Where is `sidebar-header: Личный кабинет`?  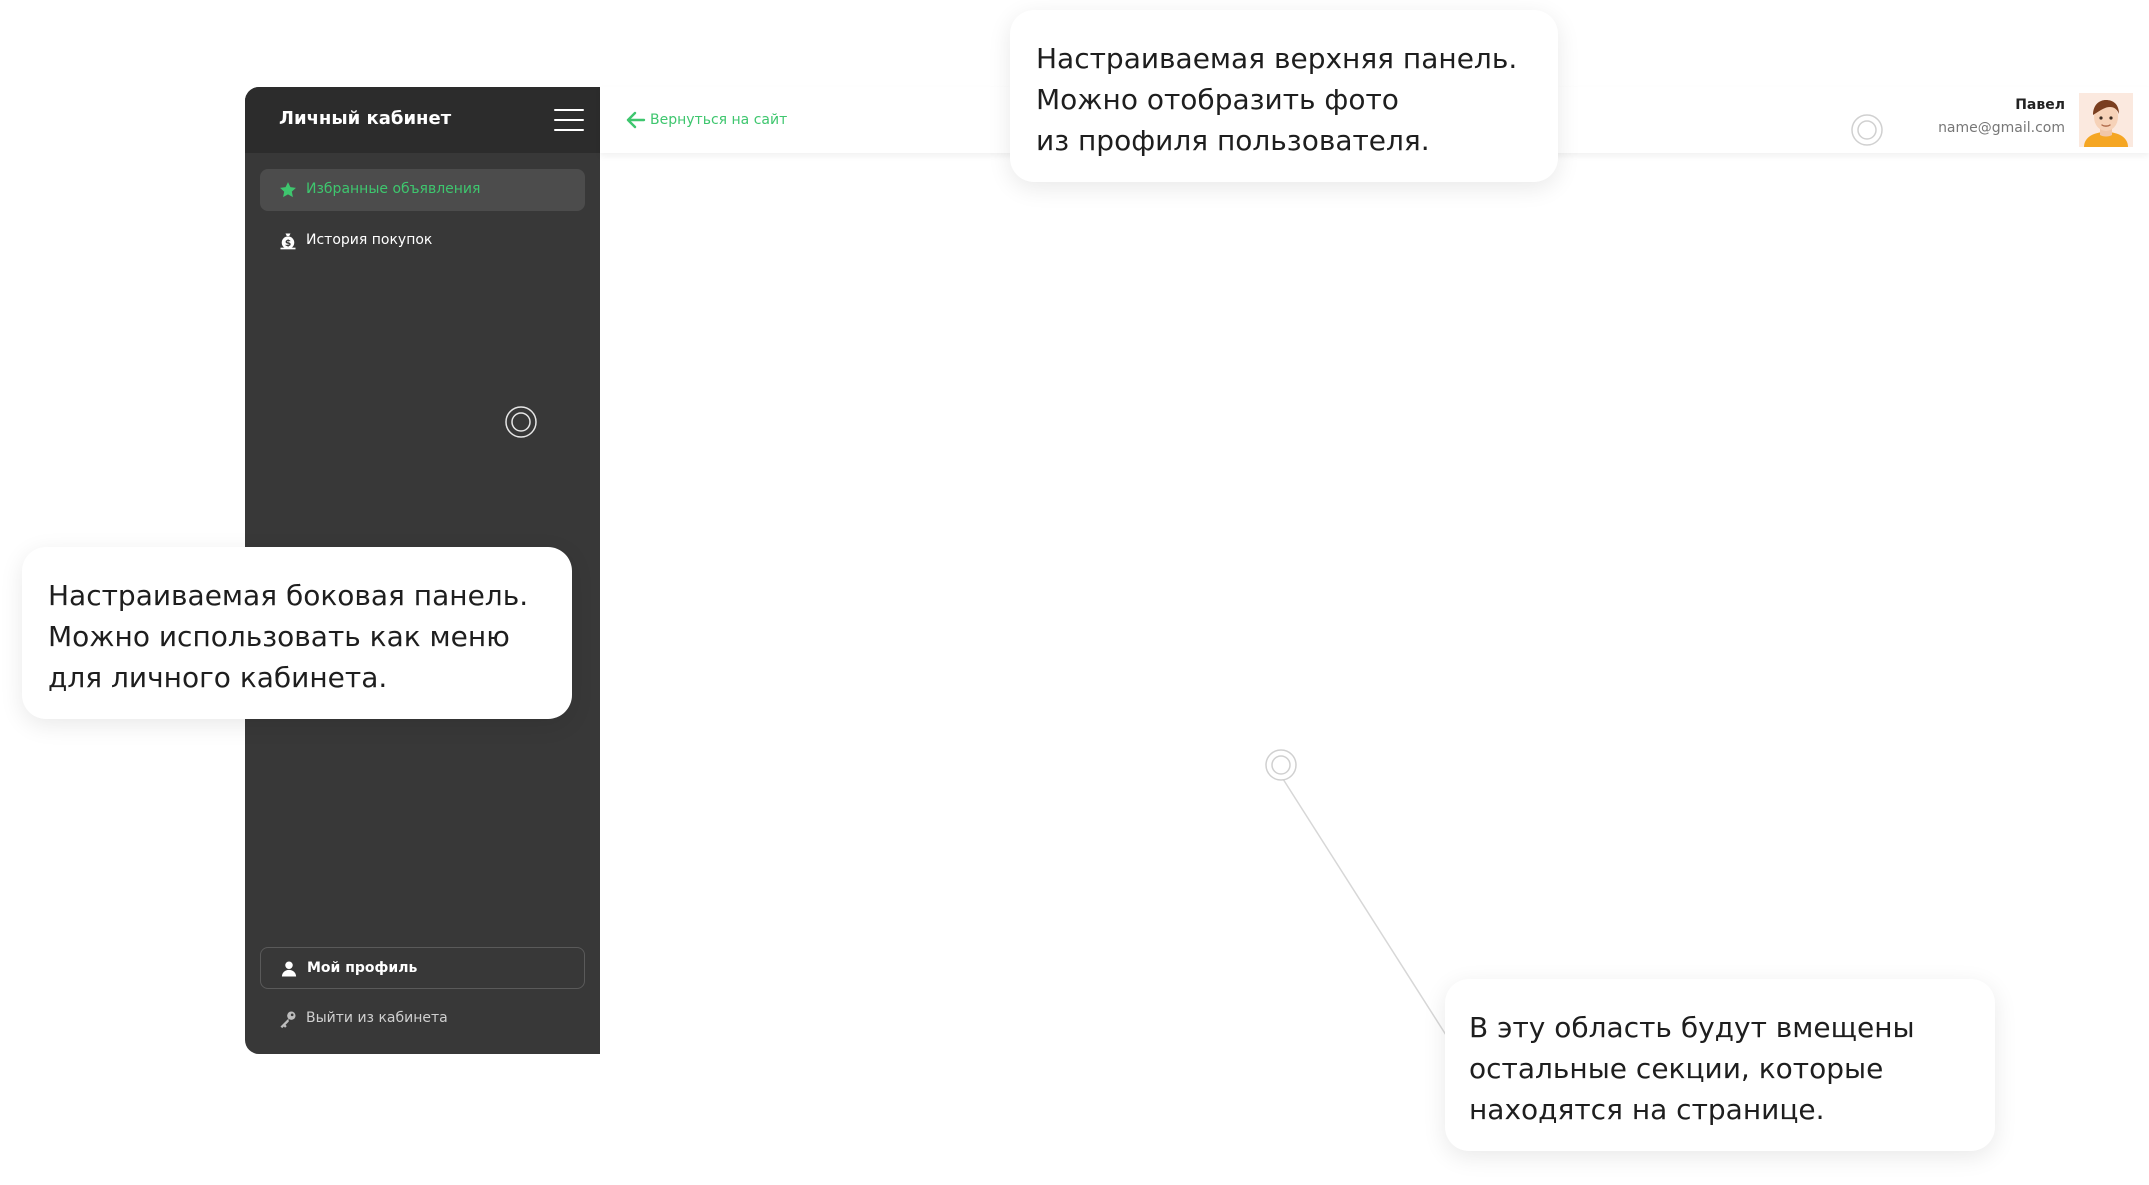
sidebar-header: Личный кабинет is located at coordinates (422, 120).